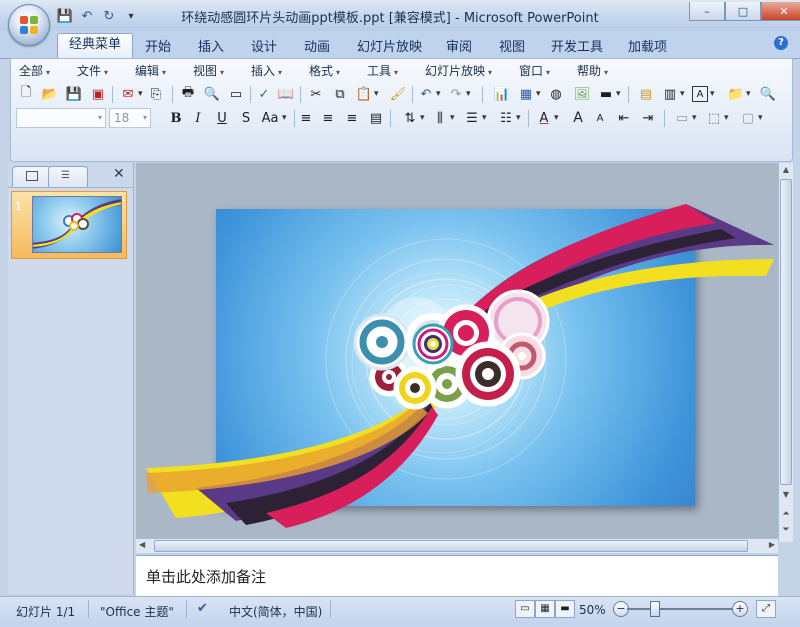 The height and width of the screenshot is (627, 800). Describe the element at coordinates (286, 94) in the screenshot. I see `thesaurus-icon: 📖` at that location.